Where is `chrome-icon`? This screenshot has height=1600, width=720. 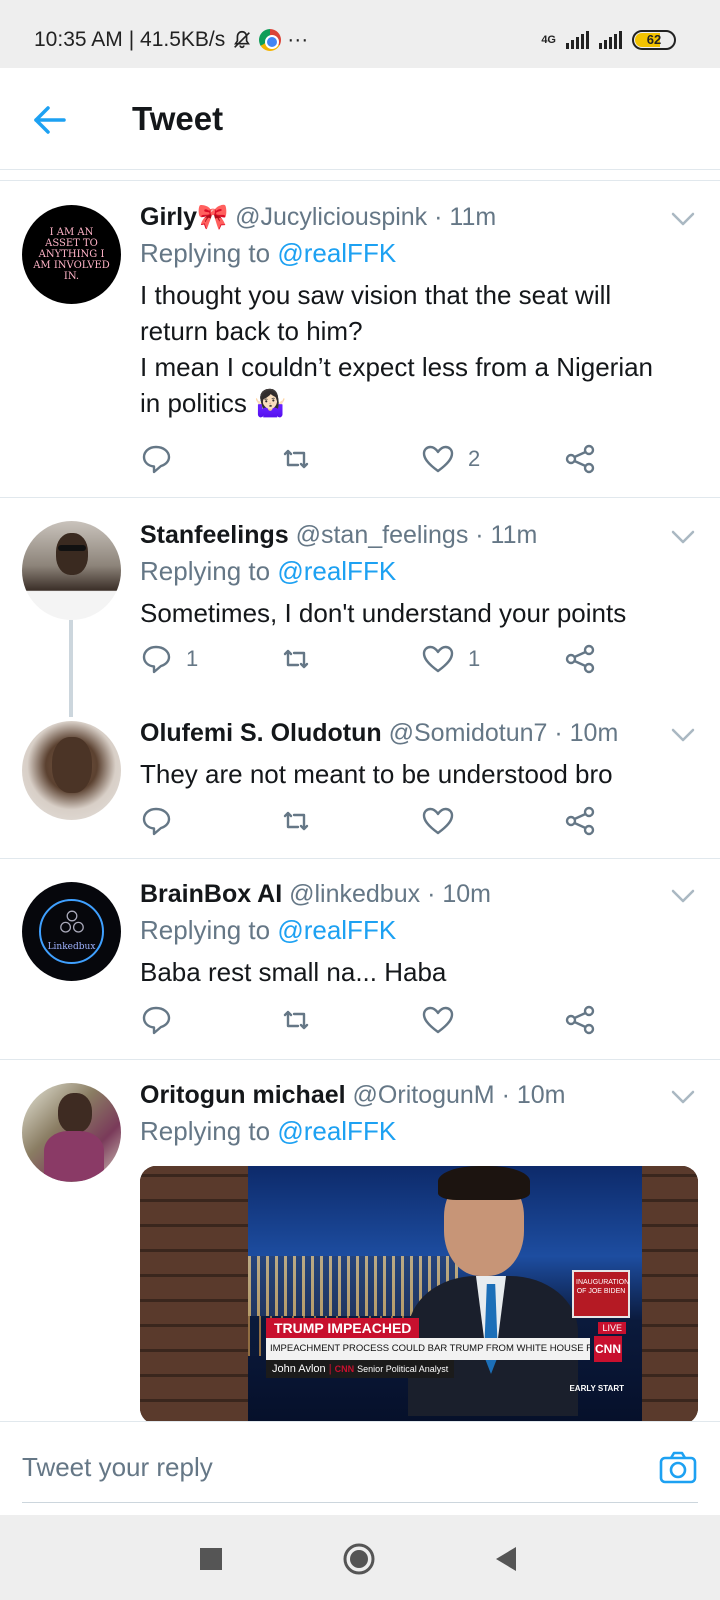
chrome-icon is located at coordinates (270, 40).